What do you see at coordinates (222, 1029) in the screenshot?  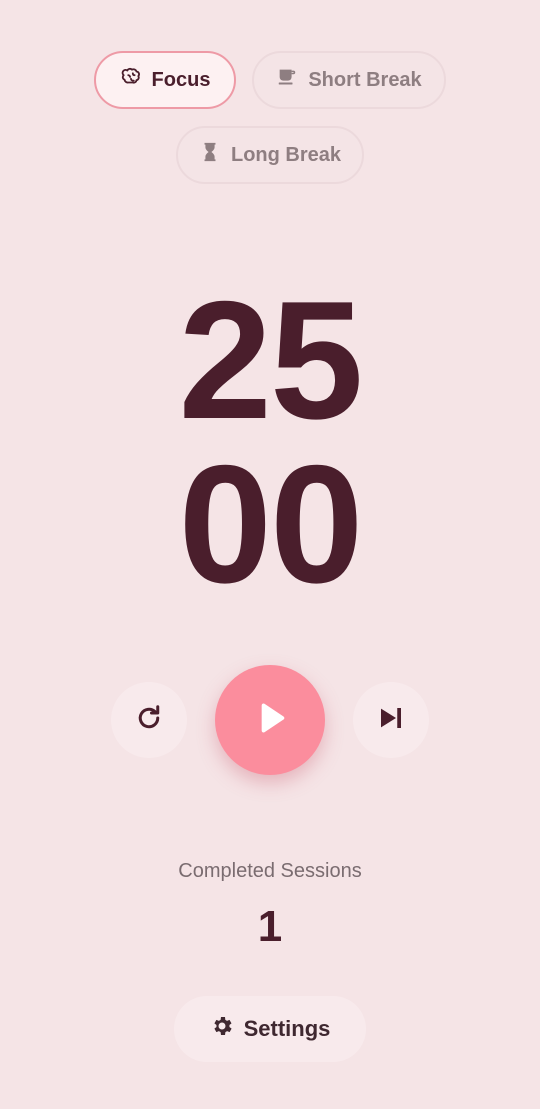 I see `gear-icon` at bounding box center [222, 1029].